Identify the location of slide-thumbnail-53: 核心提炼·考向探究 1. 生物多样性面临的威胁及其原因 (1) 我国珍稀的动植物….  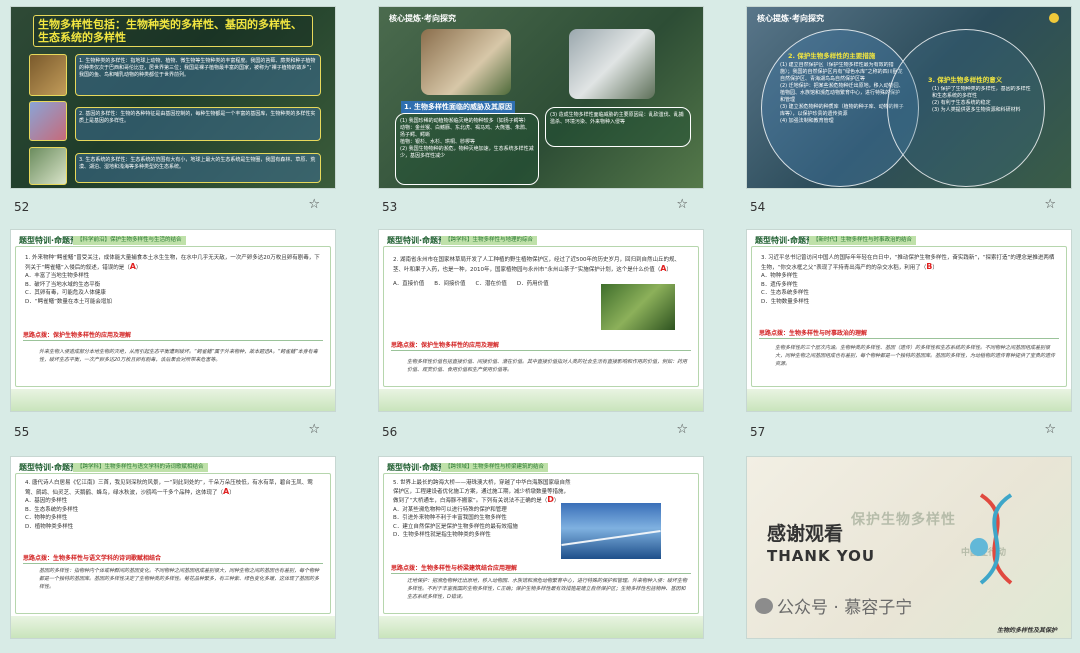
(541, 97).